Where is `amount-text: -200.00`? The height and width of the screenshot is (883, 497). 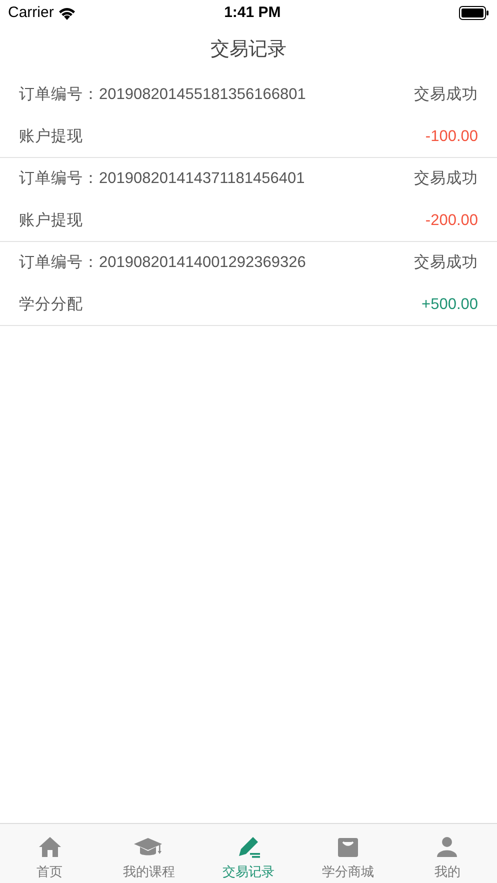 amount-text: -200.00 is located at coordinates (451, 220).